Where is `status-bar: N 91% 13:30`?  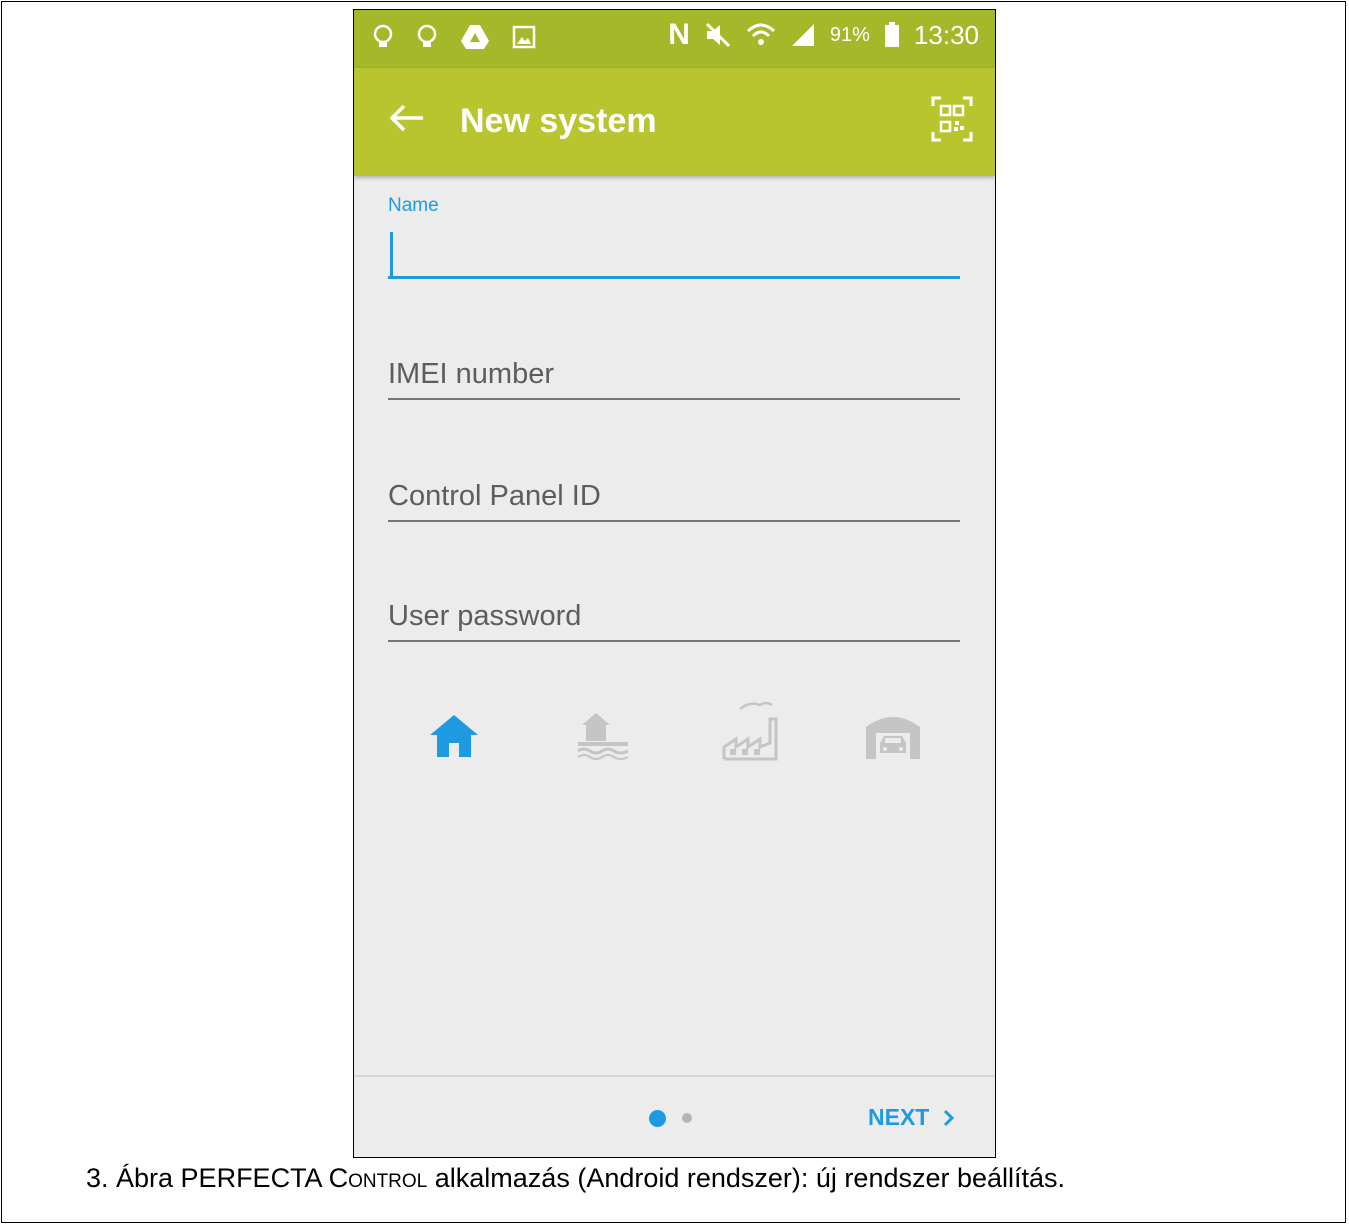 status-bar: N 91% 13:30 is located at coordinates (674, 39).